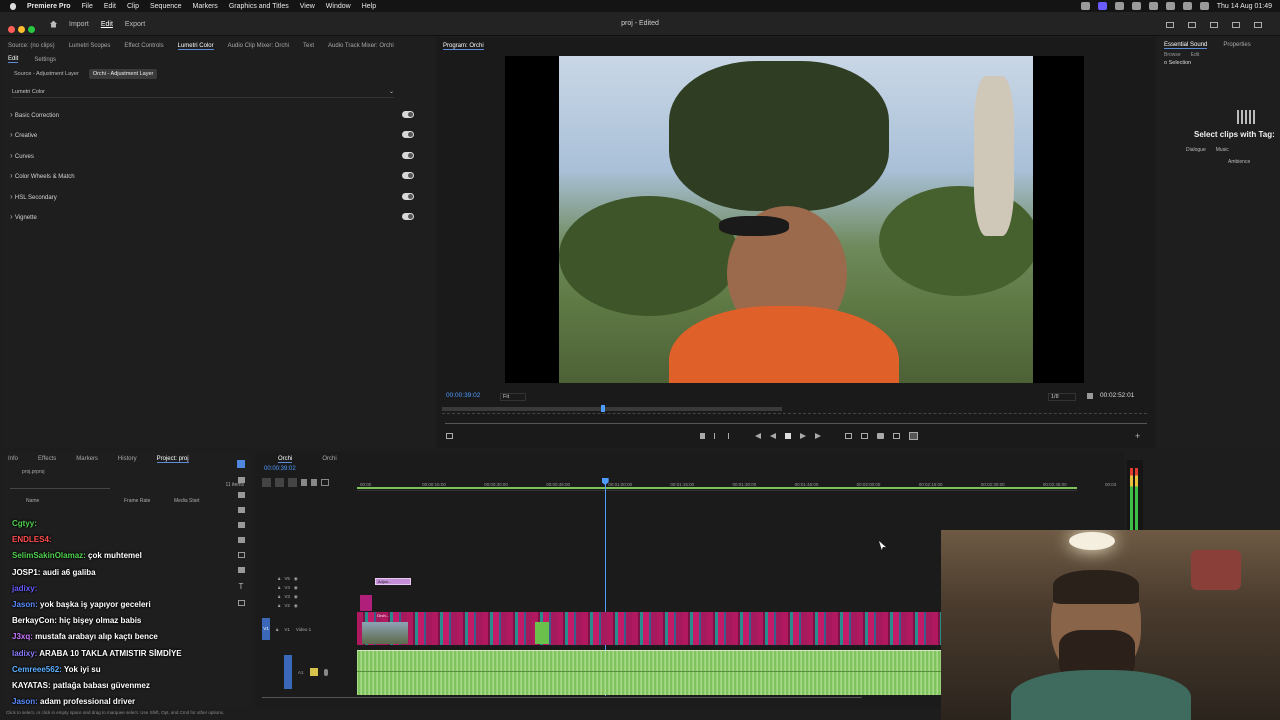 The height and width of the screenshot is (720, 1280). Describe the element at coordinates (304, 482) in the screenshot. I see `add-marker-icon` at that location.